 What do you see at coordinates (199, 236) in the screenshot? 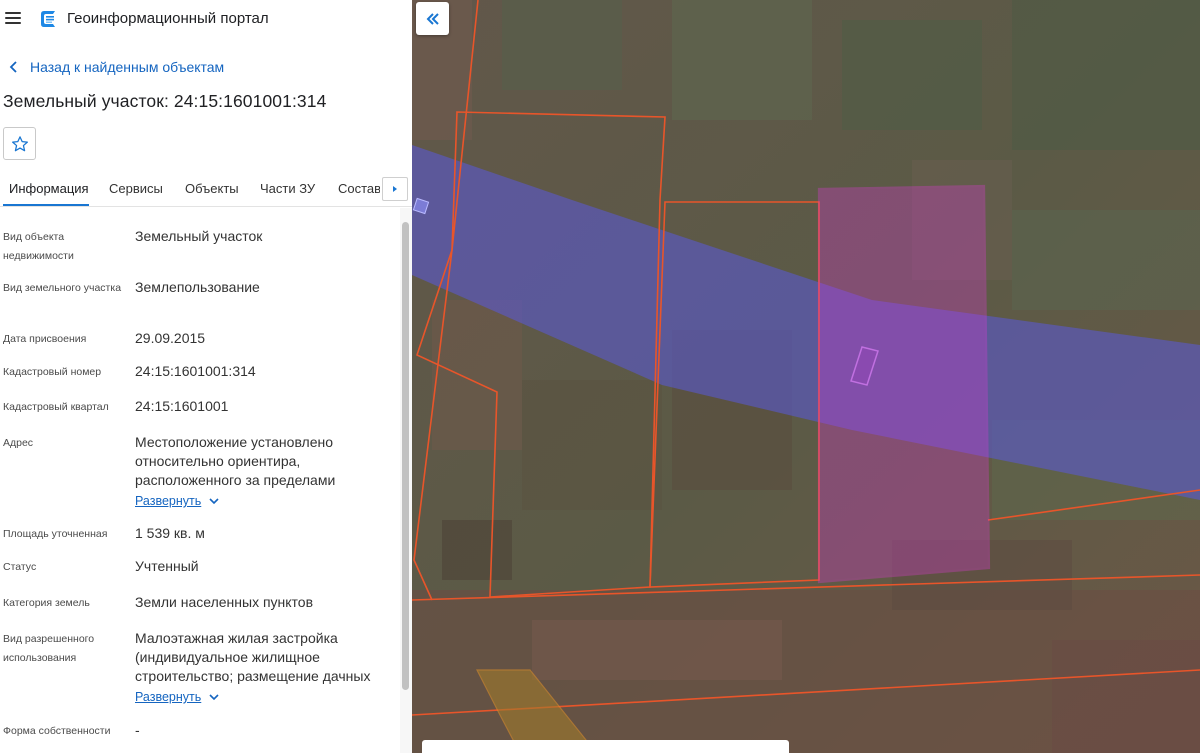
I see `property-value: Земельный участок` at bounding box center [199, 236].